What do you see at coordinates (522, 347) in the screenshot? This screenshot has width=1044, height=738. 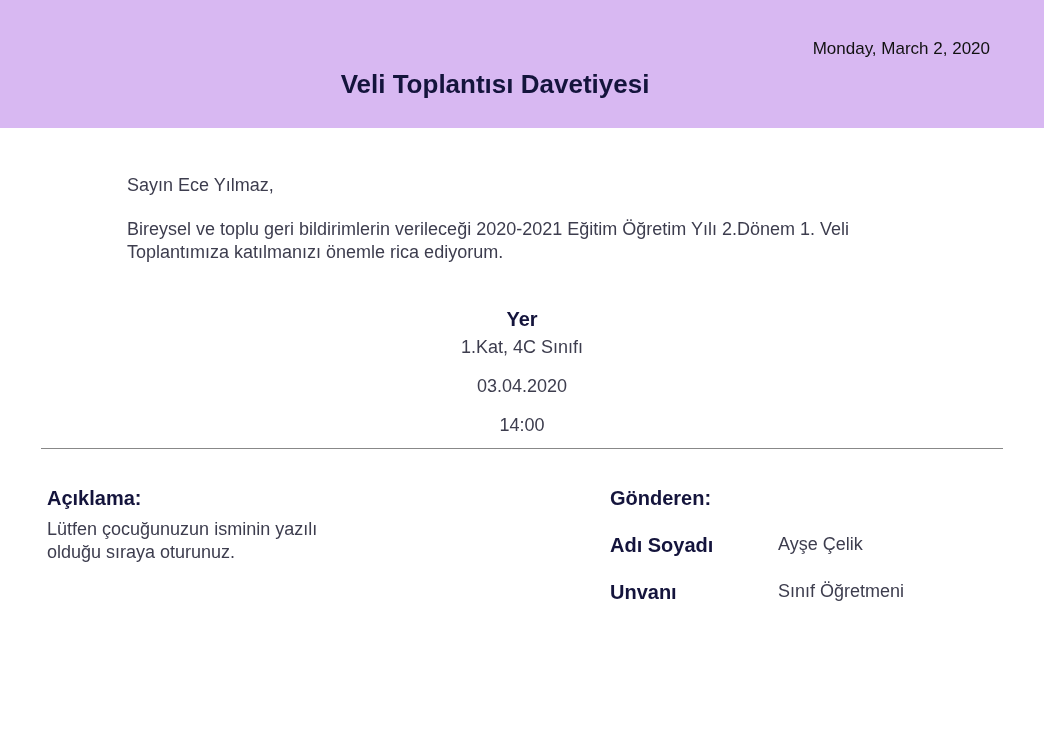 I see `location-place: 1.Kat, 4C Sınıfı` at bounding box center [522, 347].